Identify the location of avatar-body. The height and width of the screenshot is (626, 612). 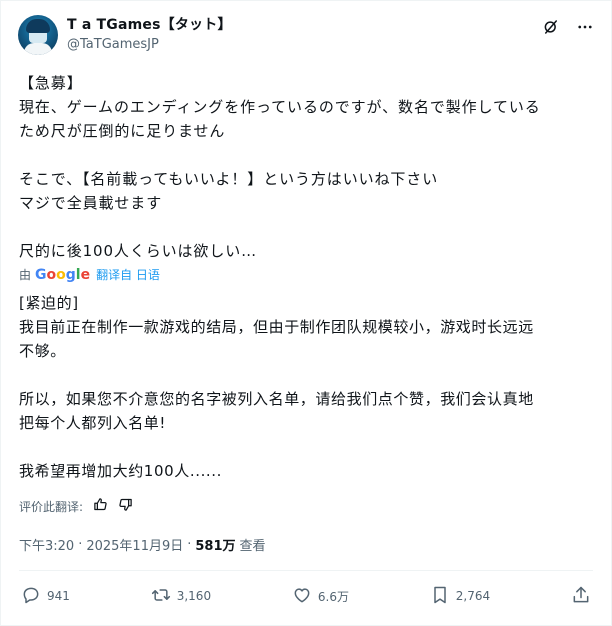
(38, 49).